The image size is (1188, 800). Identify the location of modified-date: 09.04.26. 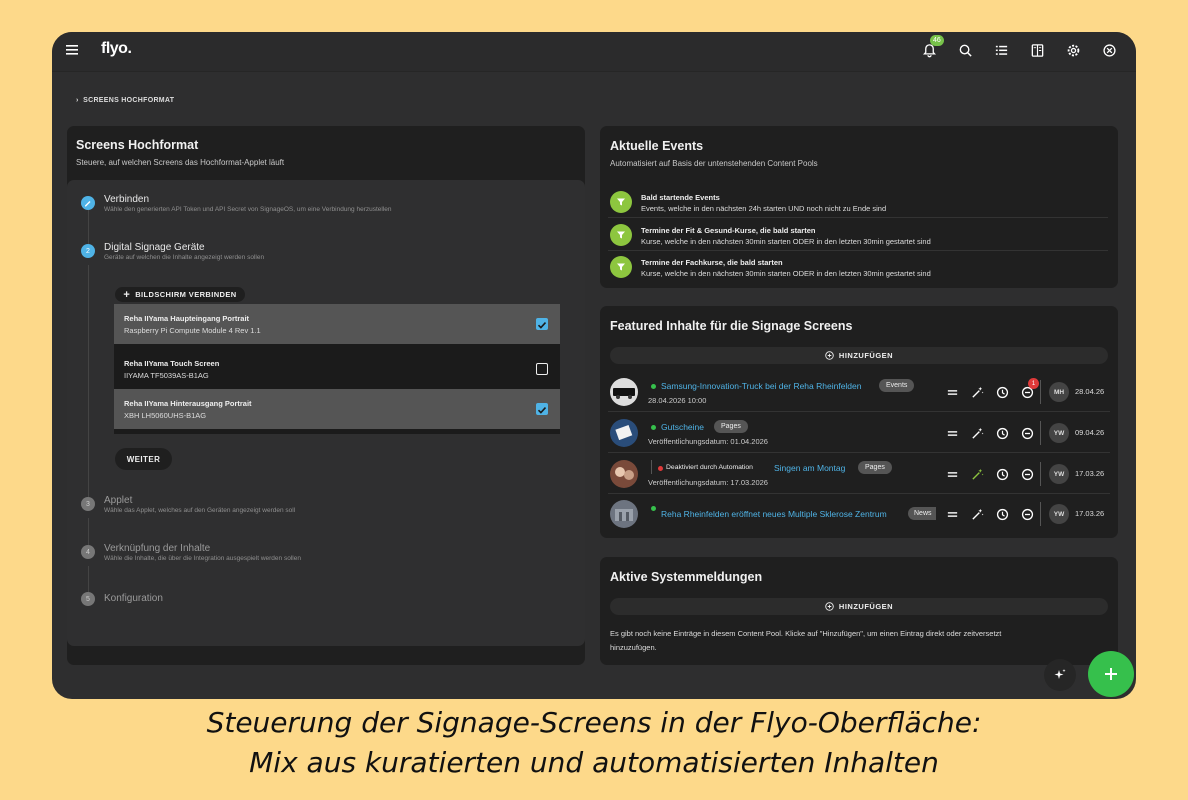
(1090, 432).